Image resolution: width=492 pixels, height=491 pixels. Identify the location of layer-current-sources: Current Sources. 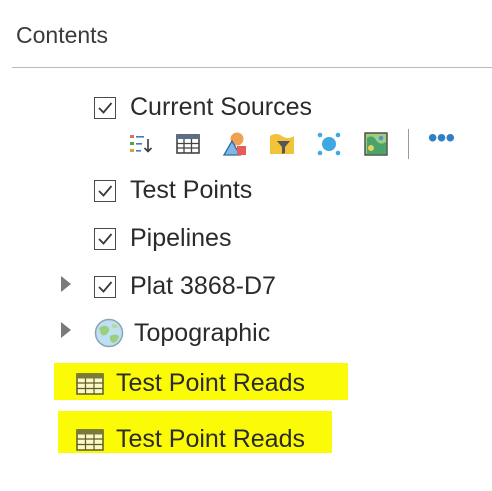
(203, 107).